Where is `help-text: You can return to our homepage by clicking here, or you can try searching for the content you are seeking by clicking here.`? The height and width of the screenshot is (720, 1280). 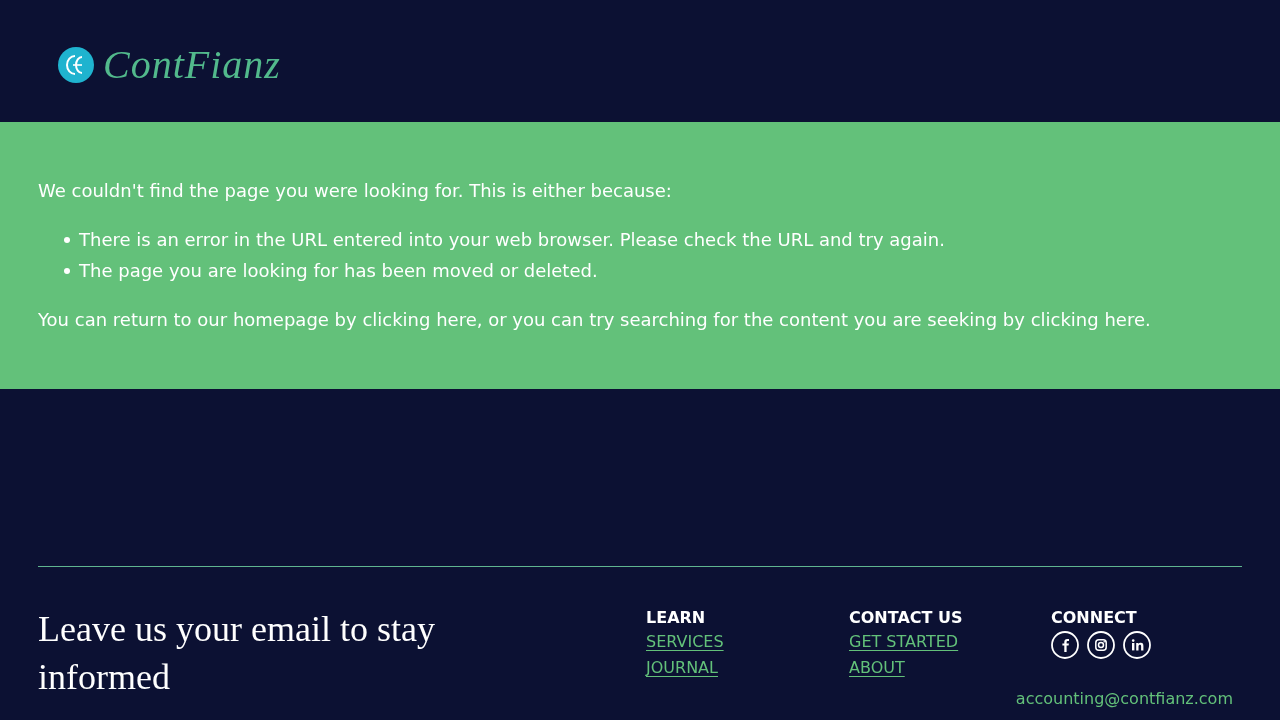
help-text: You can return to our homepage by clicking here, or you can try searching for the content you are seeking by clicking here. is located at coordinates (595, 320).